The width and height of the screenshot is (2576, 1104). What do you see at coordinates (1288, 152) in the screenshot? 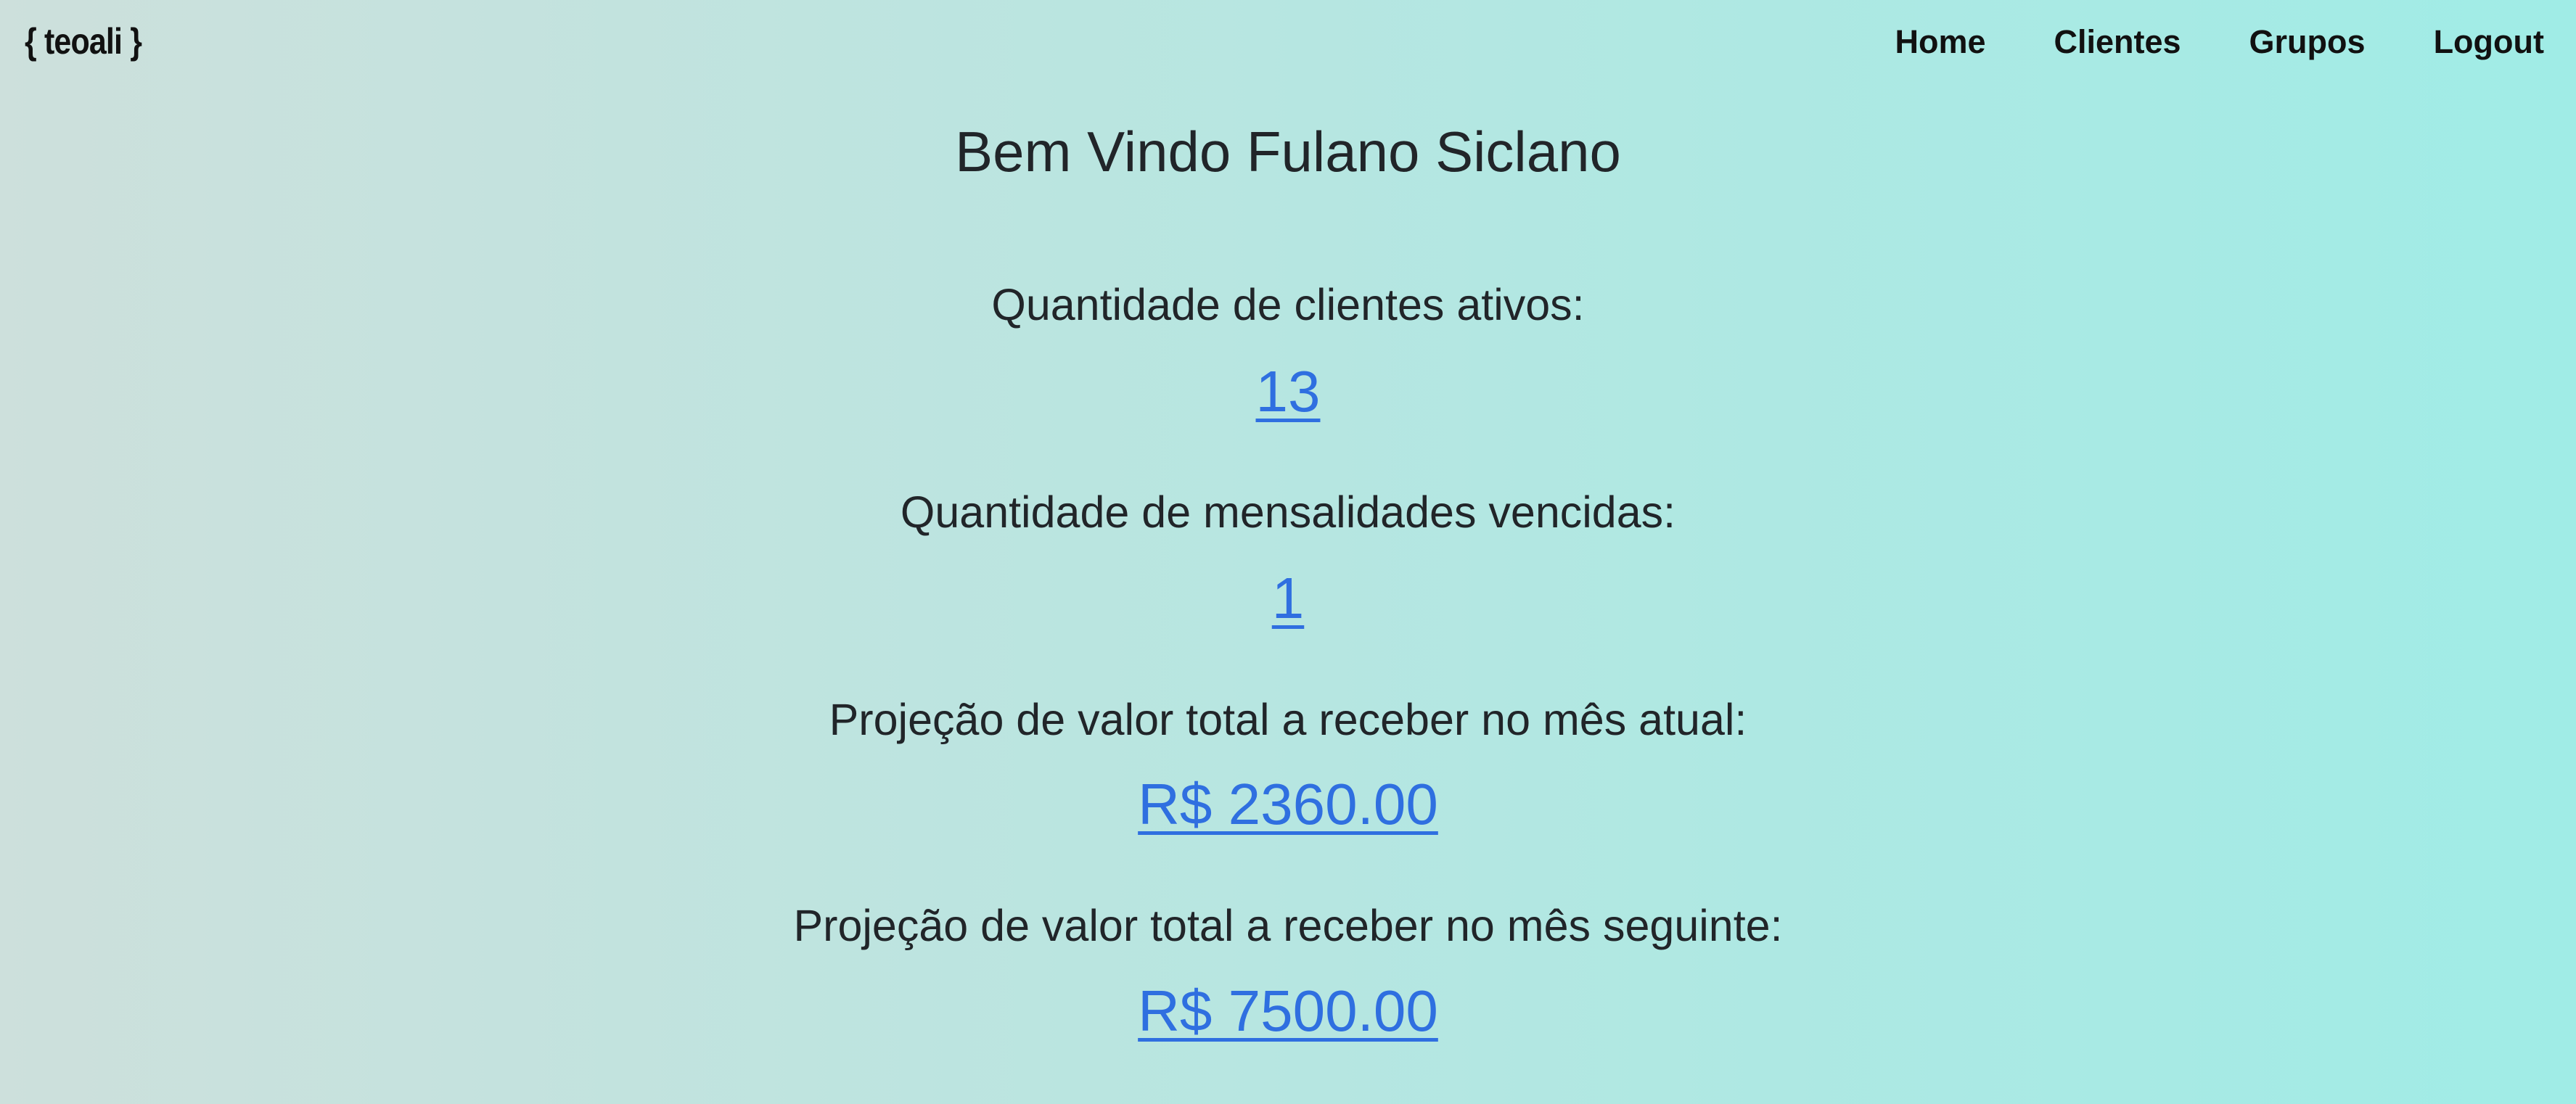
I see `welcome-heading: Bem Vindo Fulano Siclano` at bounding box center [1288, 152].